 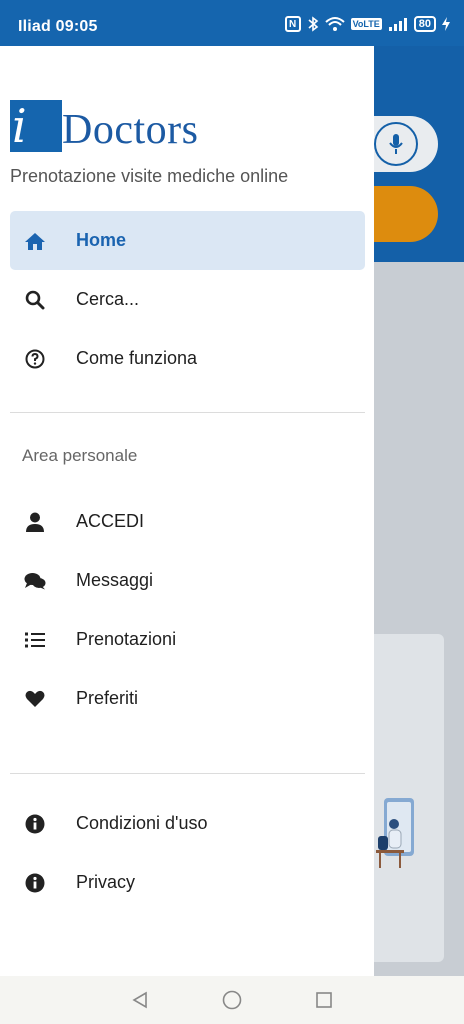 What do you see at coordinates (126, 639) in the screenshot?
I see `menu-label-bookings: Prenotazioni` at bounding box center [126, 639].